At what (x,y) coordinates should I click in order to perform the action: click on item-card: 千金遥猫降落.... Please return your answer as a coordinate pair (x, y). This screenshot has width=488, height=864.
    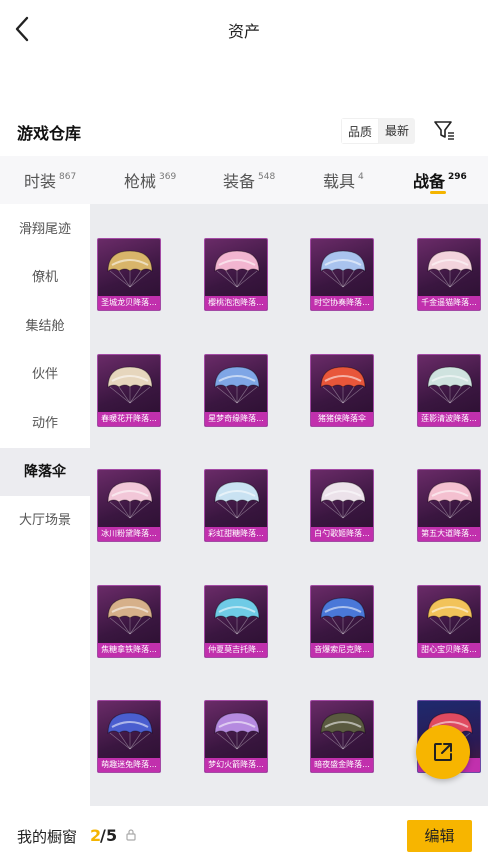
    Looking at the image, I should click on (449, 274).